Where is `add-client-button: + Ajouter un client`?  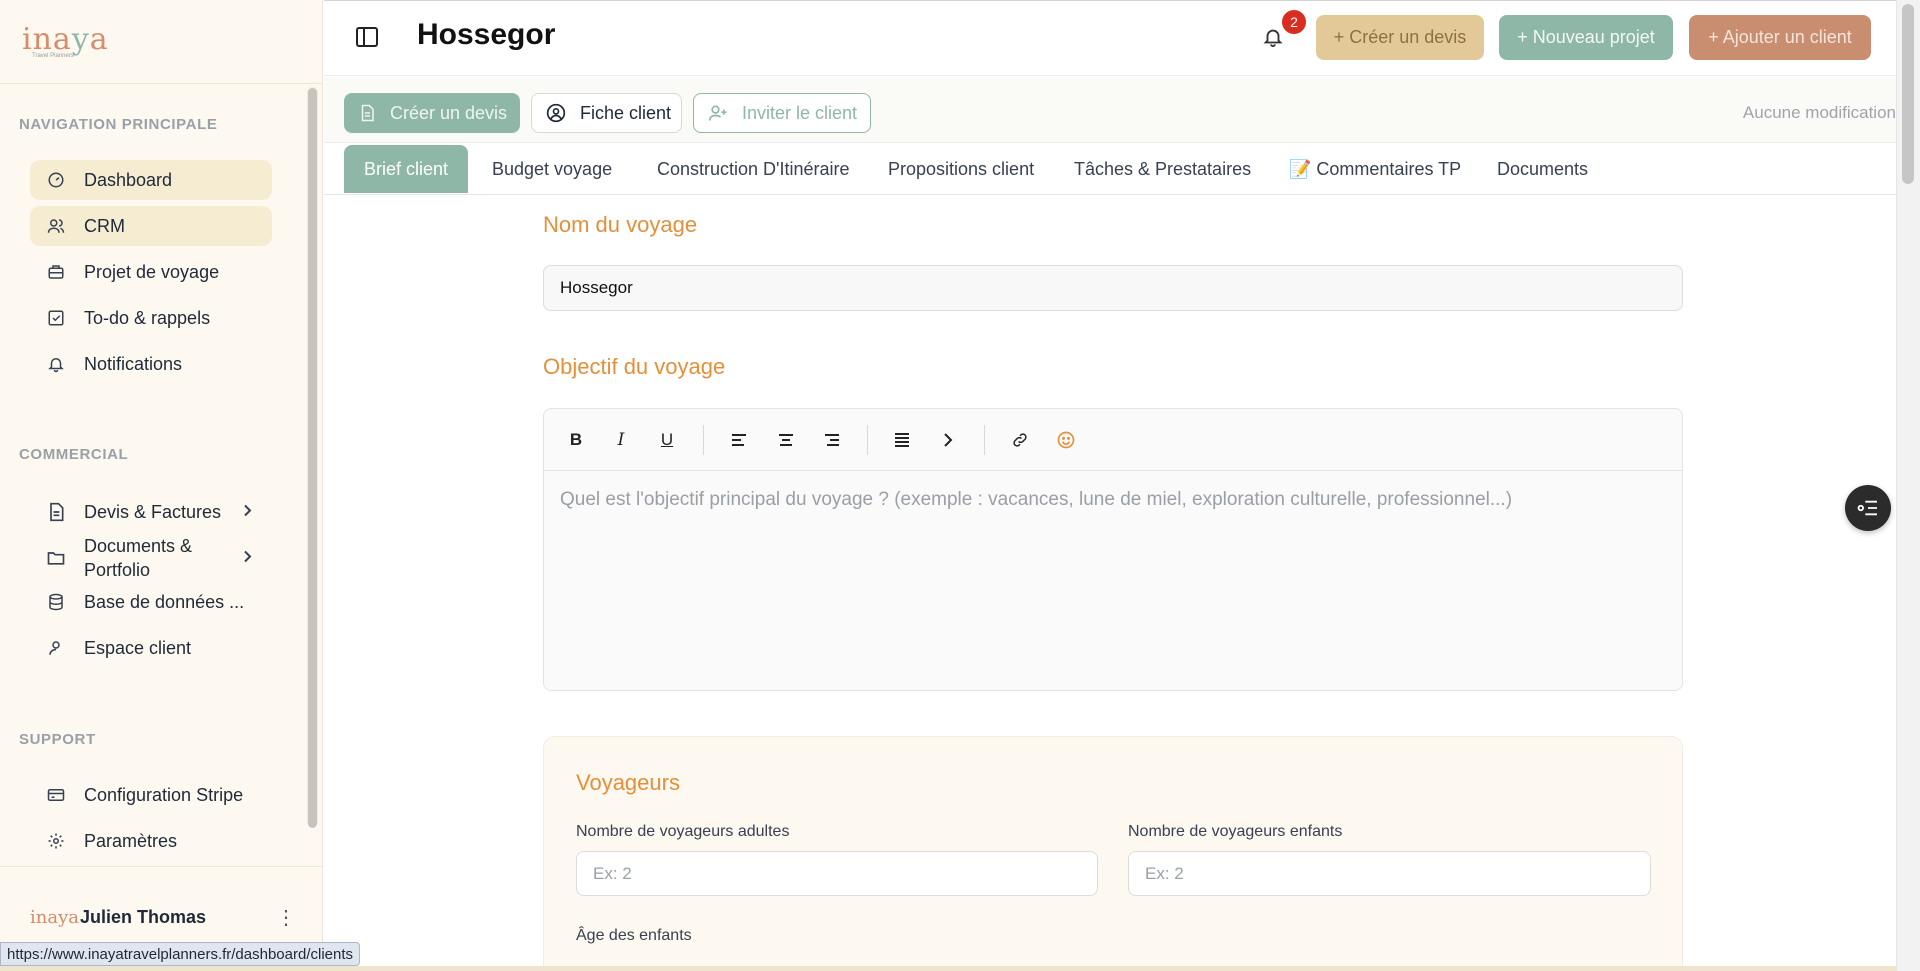
add-client-button: + Ajouter un client is located at coordinates (1780, 37).